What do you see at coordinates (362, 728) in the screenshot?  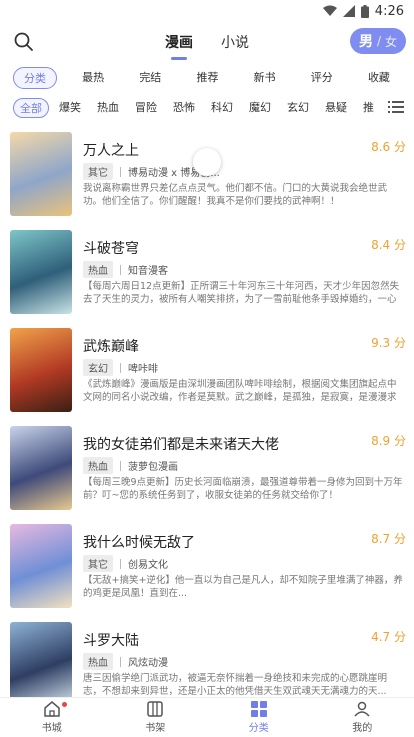 I see `nav-label: 我的` at bounding box center [362, 728].